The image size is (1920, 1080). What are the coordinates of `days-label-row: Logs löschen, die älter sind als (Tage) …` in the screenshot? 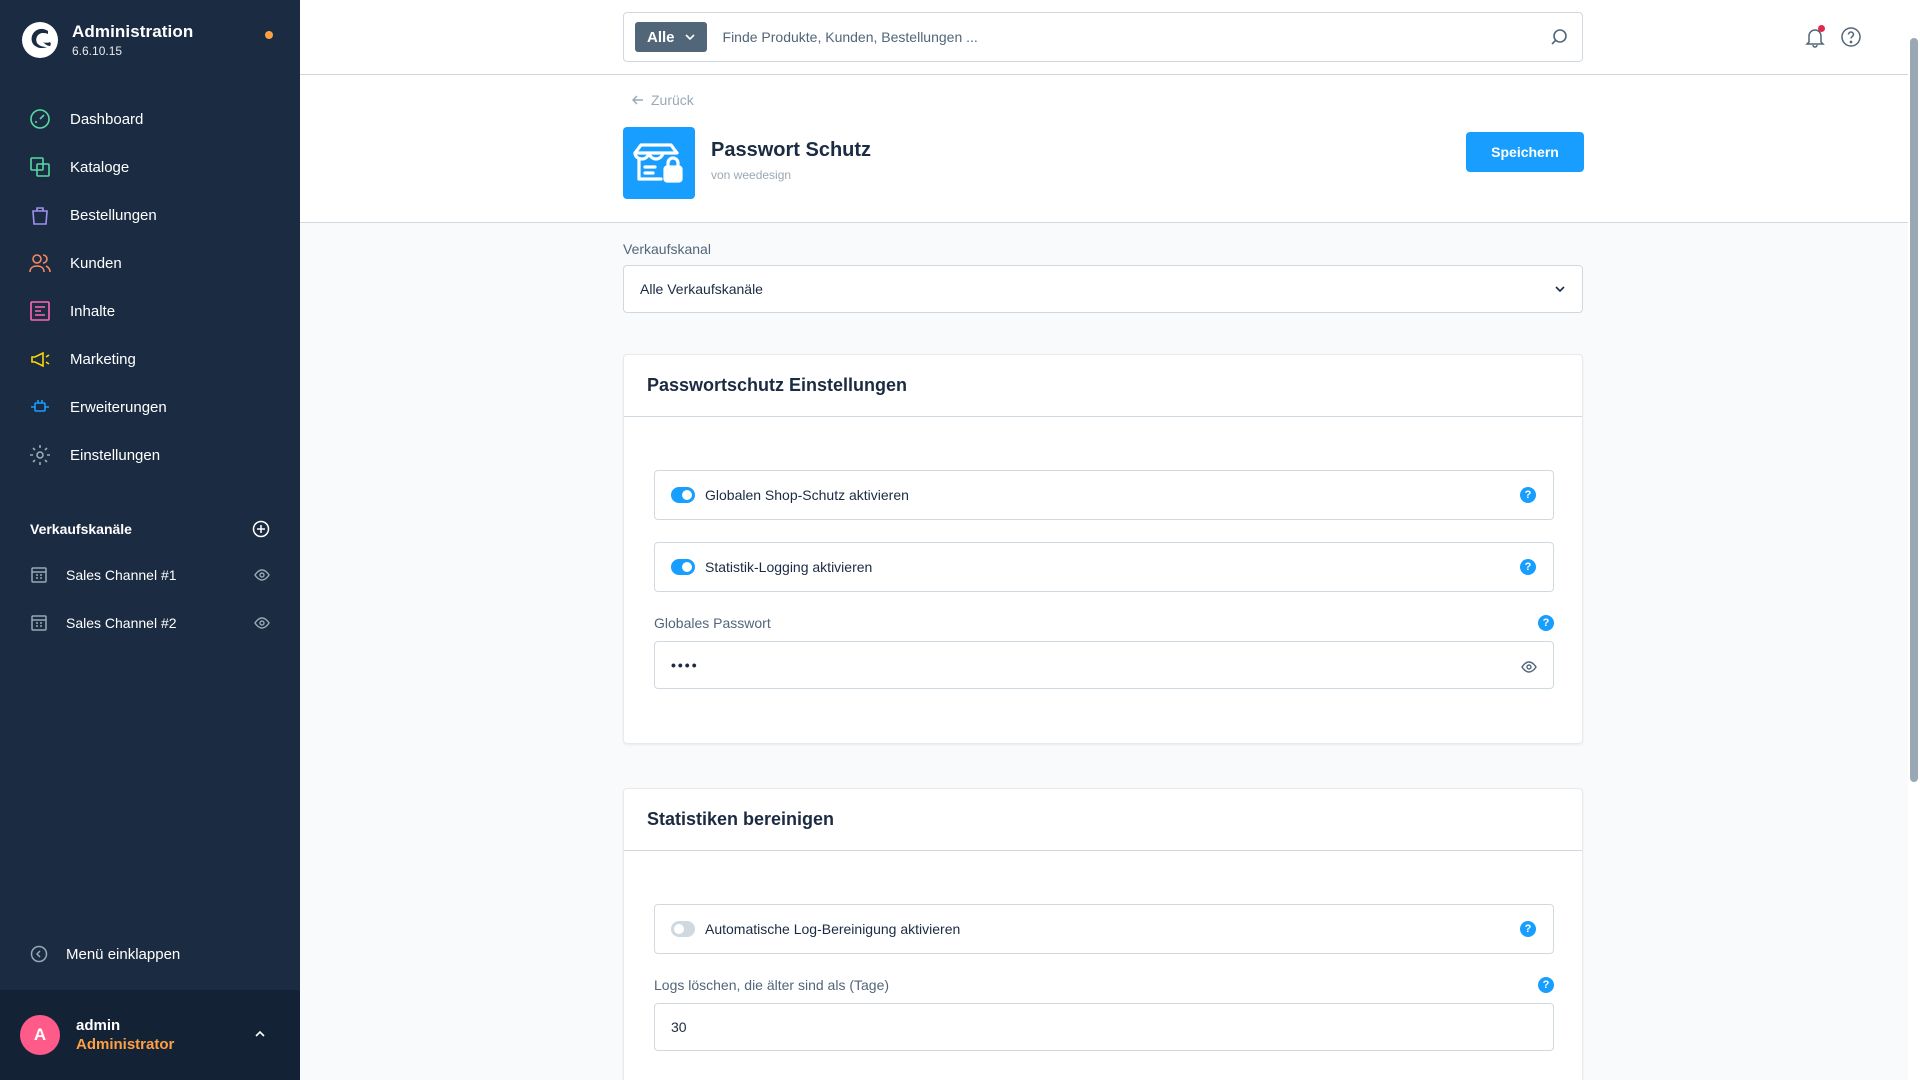 It's located at (1104, 985).